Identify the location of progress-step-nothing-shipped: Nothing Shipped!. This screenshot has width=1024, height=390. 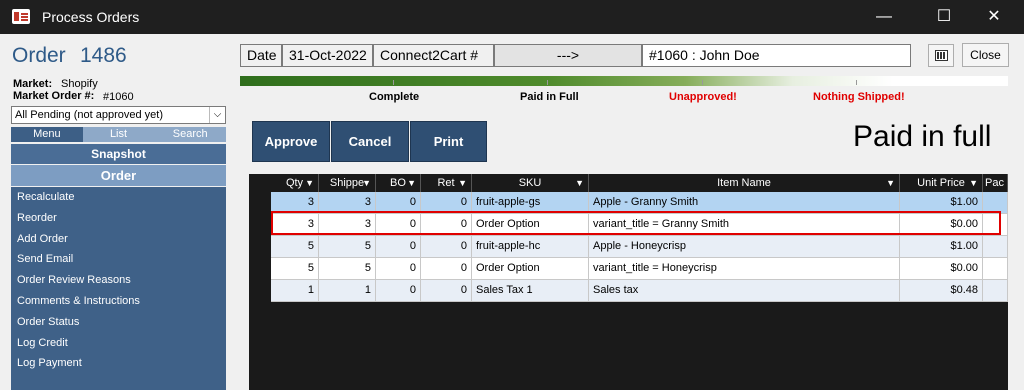
(859, 97).